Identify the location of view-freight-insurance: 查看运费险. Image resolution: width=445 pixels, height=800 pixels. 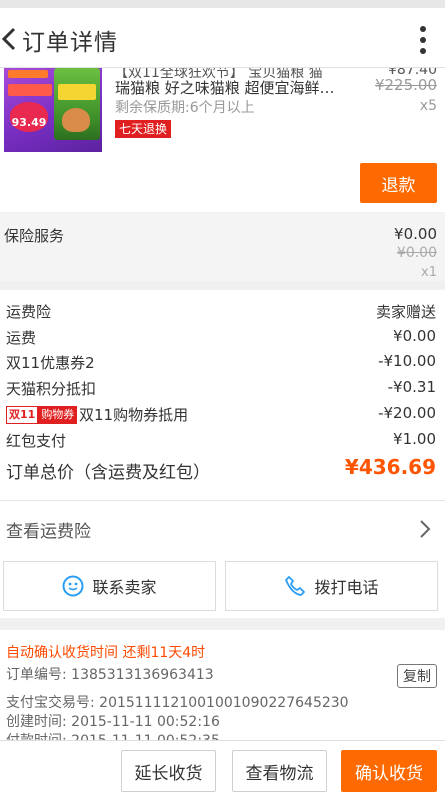
(222, 528).